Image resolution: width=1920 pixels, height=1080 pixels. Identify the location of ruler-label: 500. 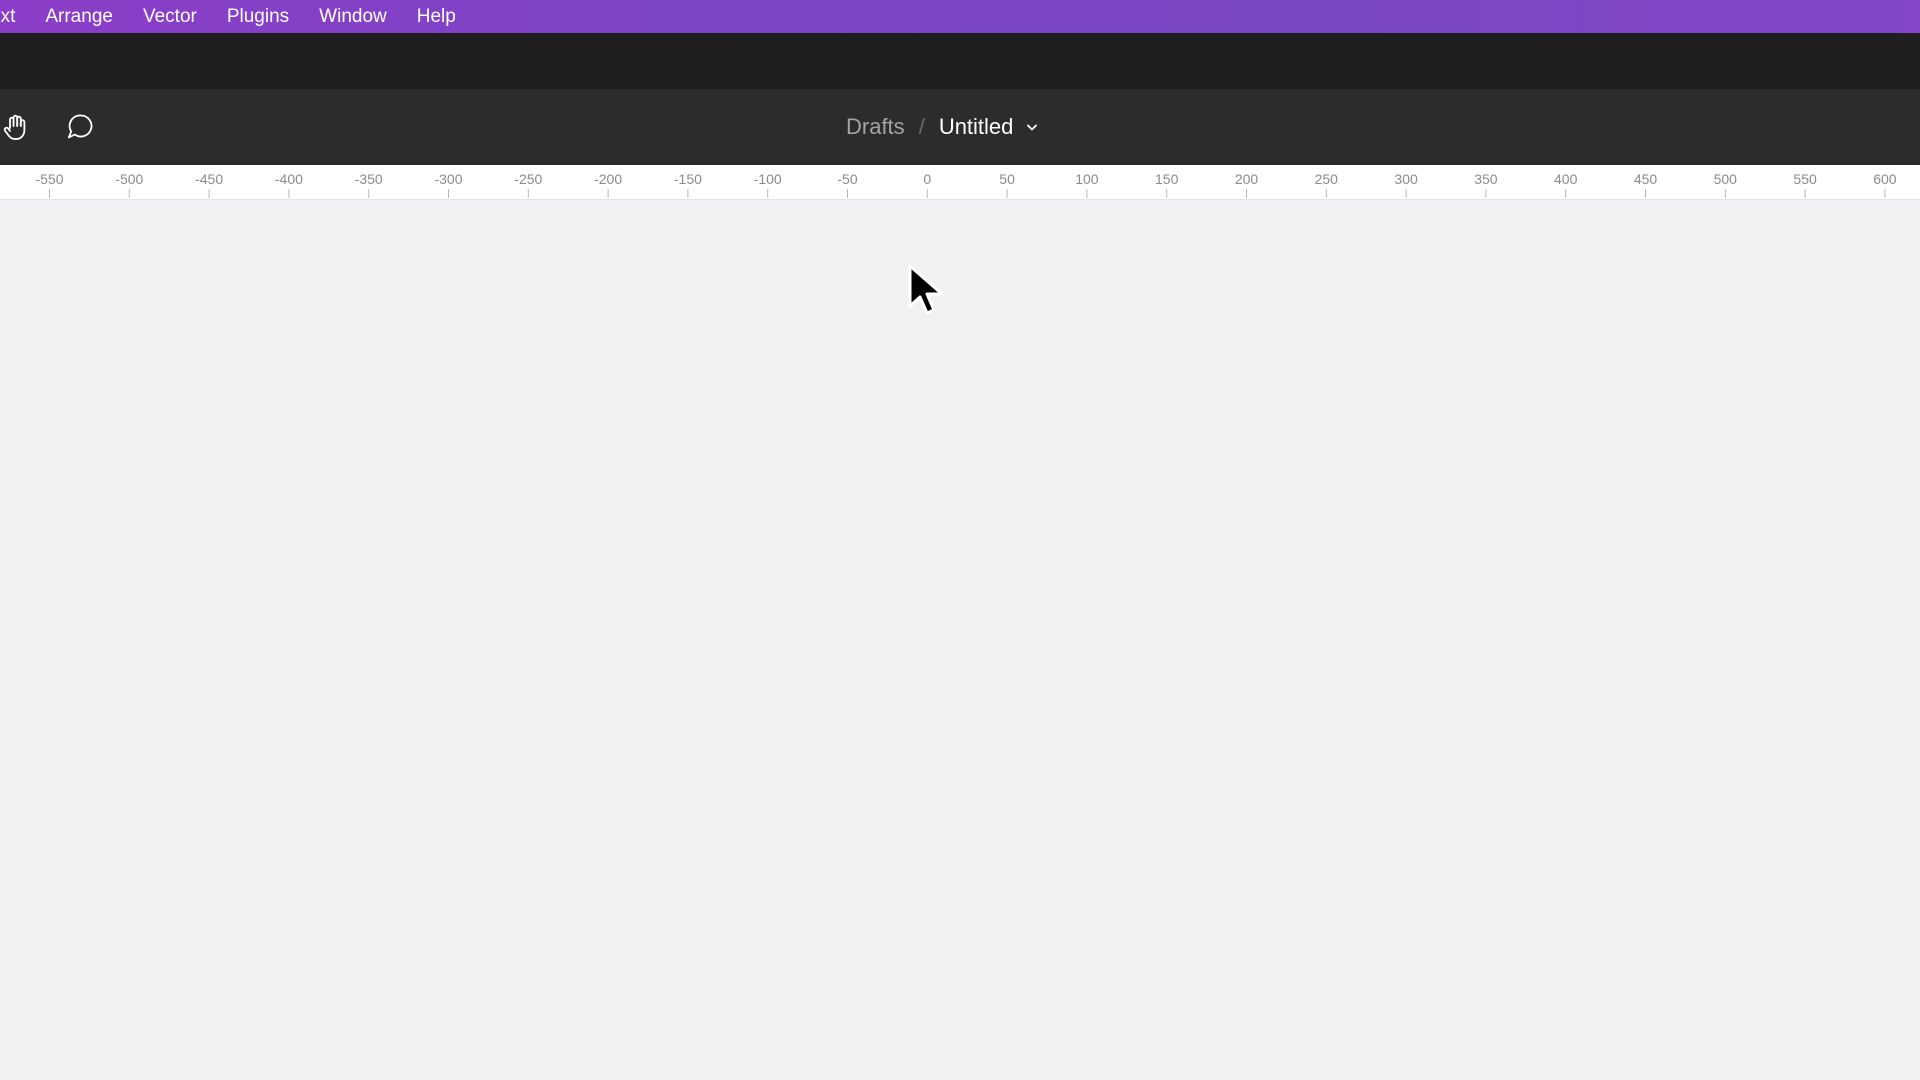
(1726, 179).